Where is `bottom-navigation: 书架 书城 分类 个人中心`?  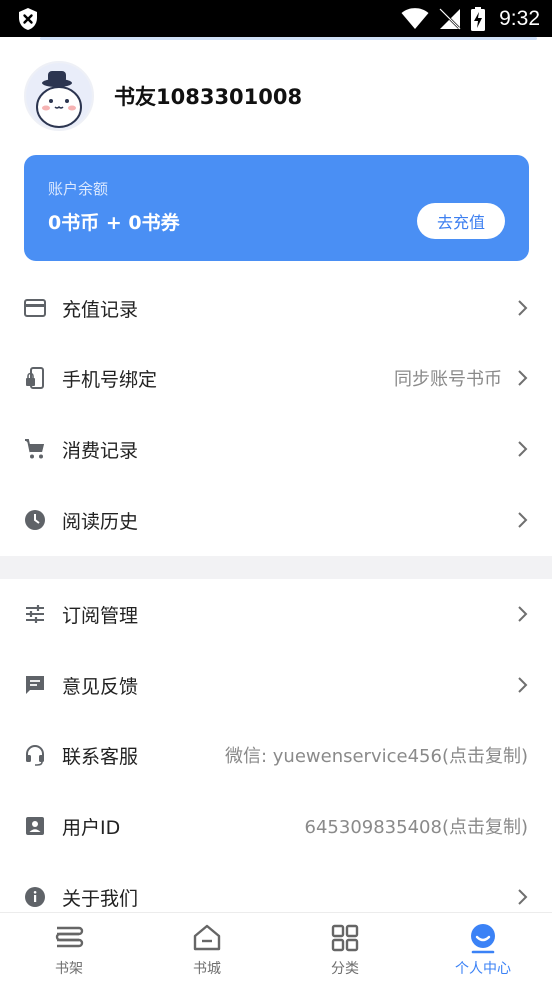 bottom-navigation: 书架 书城 分类 个人中心 is located at coordinates (276, 947).